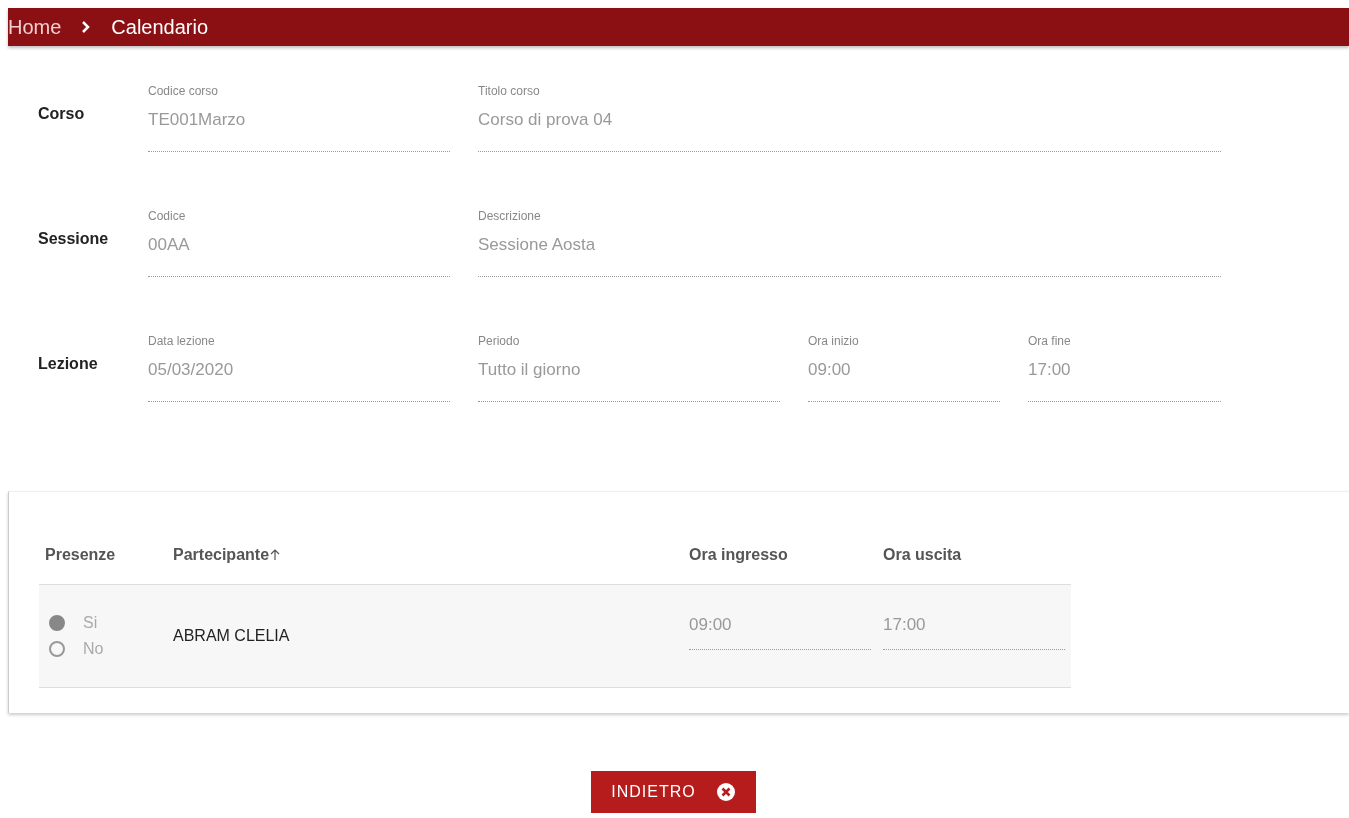 This screenshot has width=1349, height=818. Describe the element at coordinates (231, 635) in the screenshot. I see `participant-name: ABRAM CLELIA` at that location.